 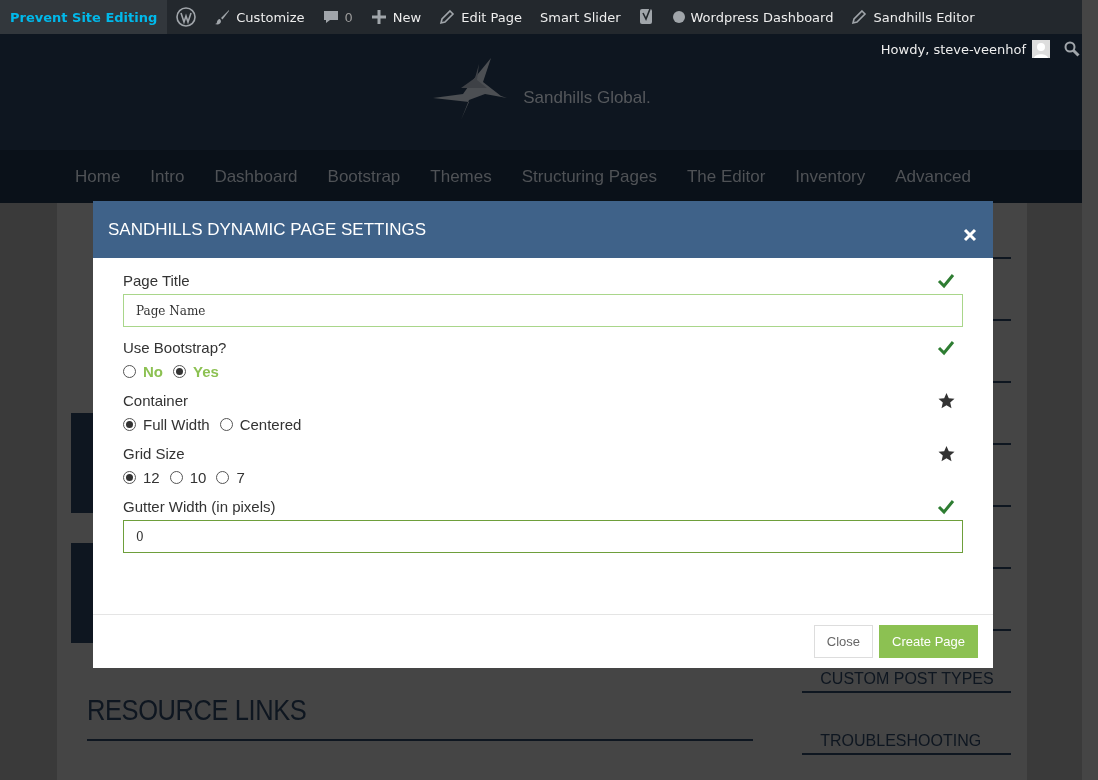 I want to click on logo-text: Sandhills Global., so click(x=587, y=98).